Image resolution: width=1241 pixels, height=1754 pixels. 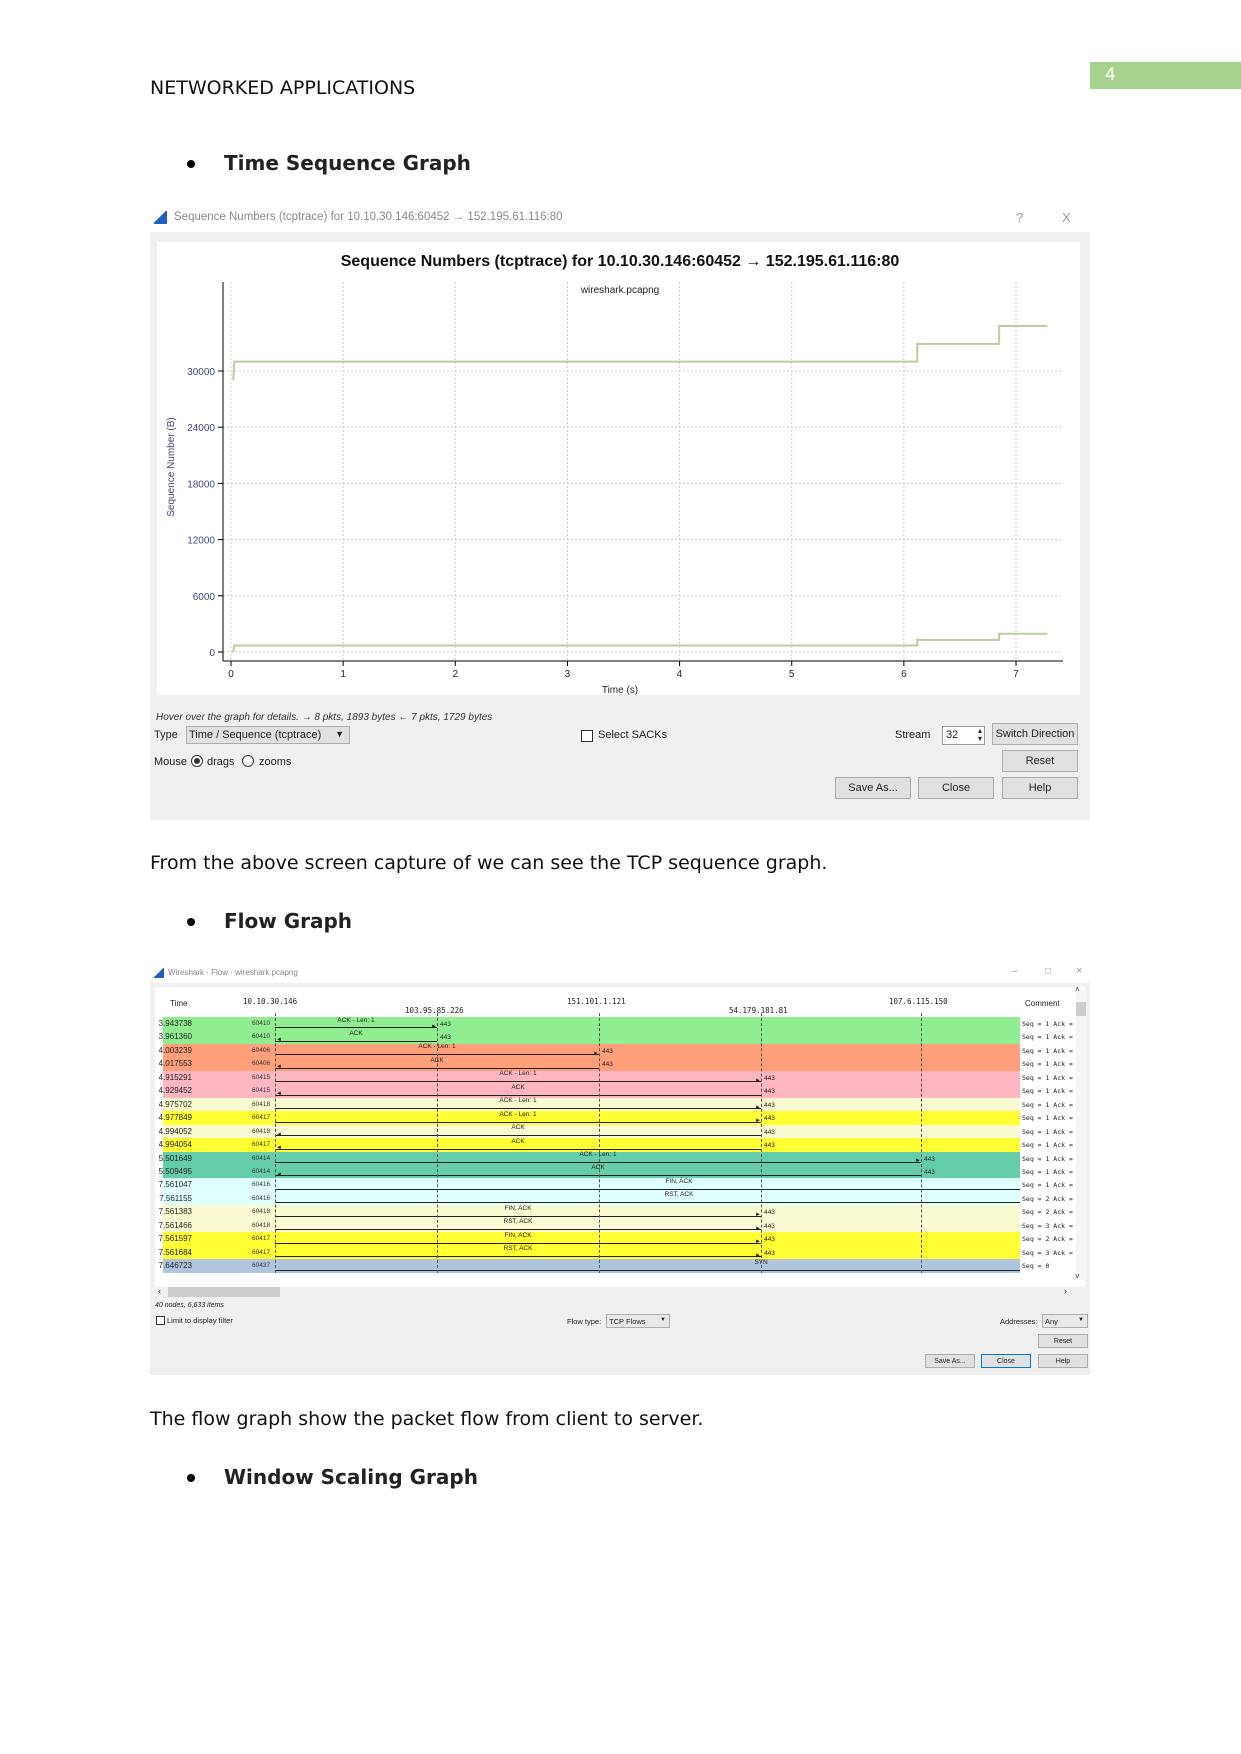 What do you see at coordinates (248, 761) in the screenshot?
I see `zooms-radio` at bounding box center [248, 761].